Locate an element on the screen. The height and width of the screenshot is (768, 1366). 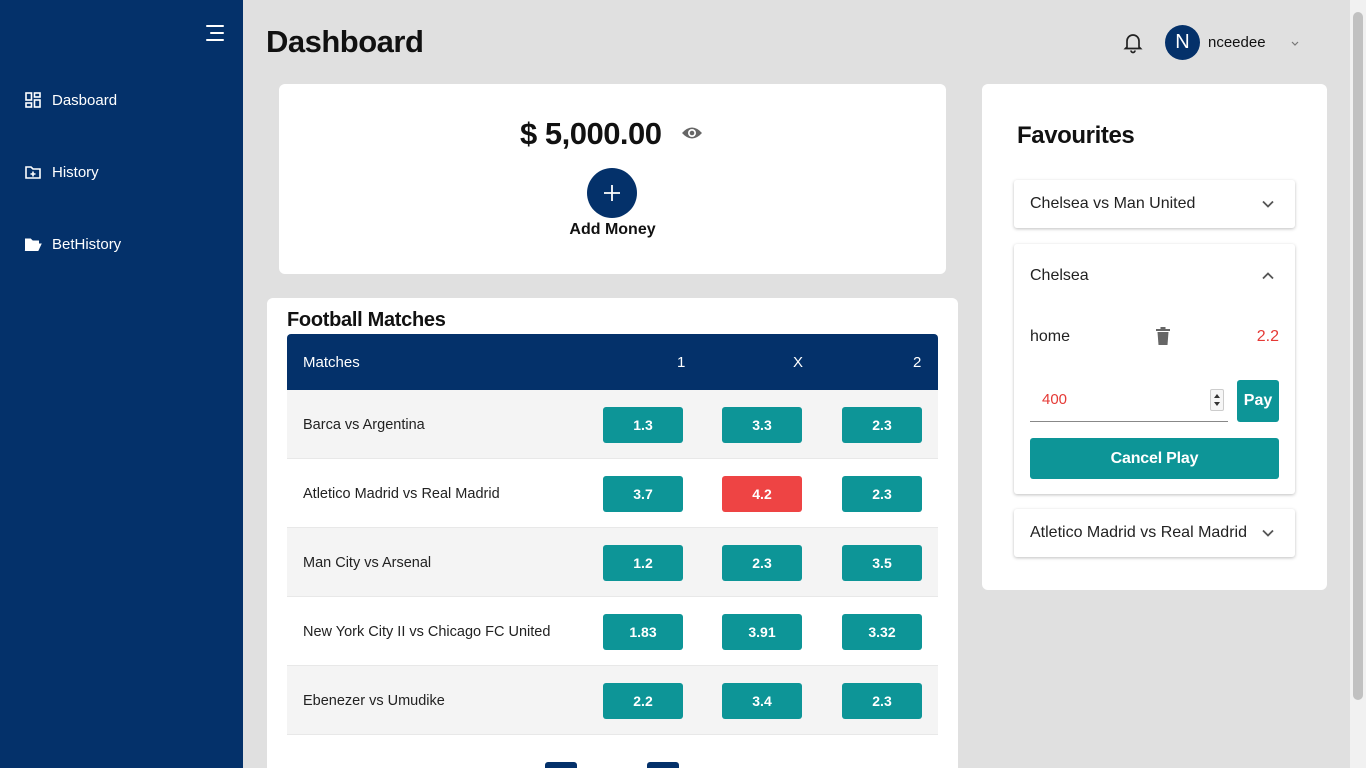
odd-button-draw-selected: 4.2 is located at coordinates (762, 494).